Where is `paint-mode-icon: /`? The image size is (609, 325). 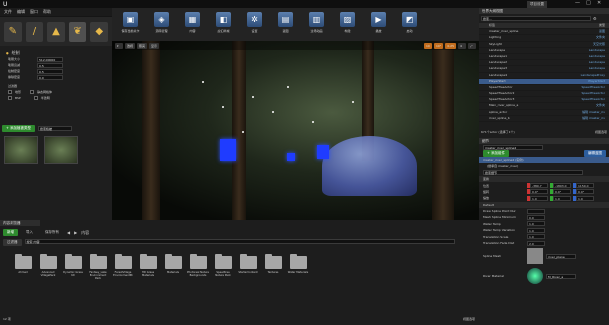 paint-mode-icon: / is located at coordinates (34, 31).